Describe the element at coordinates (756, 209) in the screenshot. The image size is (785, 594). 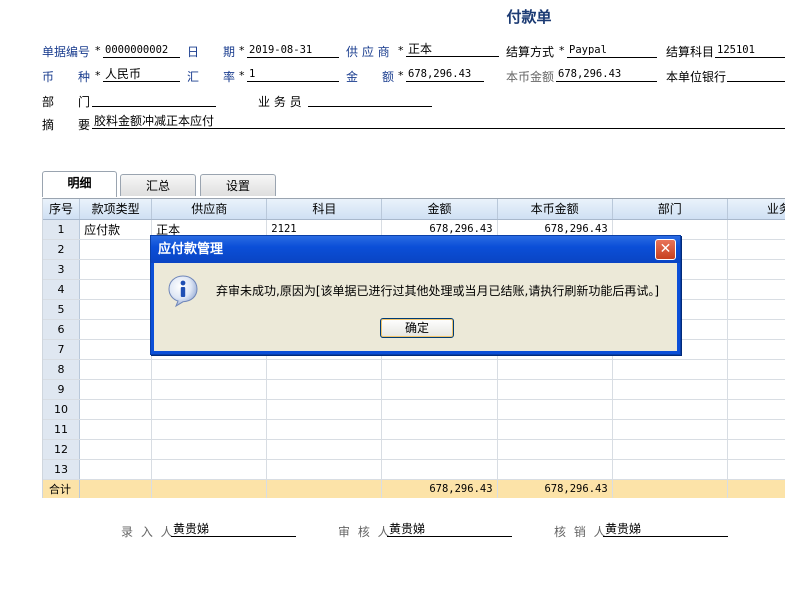
I see `col-header-salesman: 业务员` at that location.